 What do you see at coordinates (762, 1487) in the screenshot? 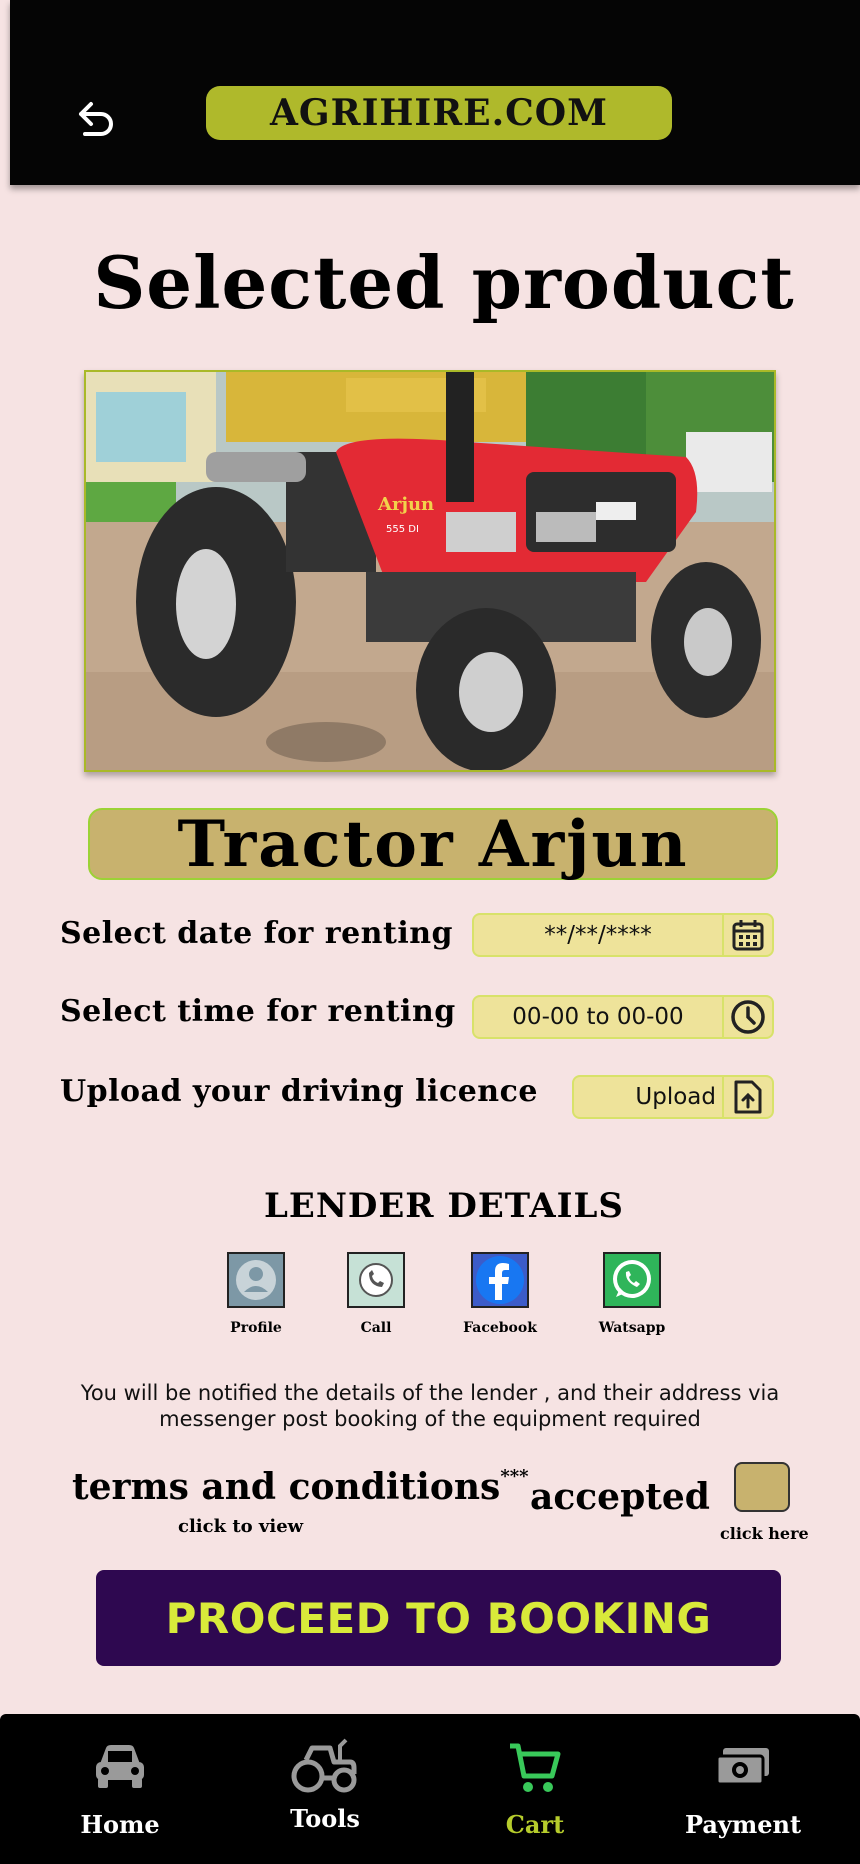
I see `accept-terms-checkbox` at bounding box center [762, 1487].